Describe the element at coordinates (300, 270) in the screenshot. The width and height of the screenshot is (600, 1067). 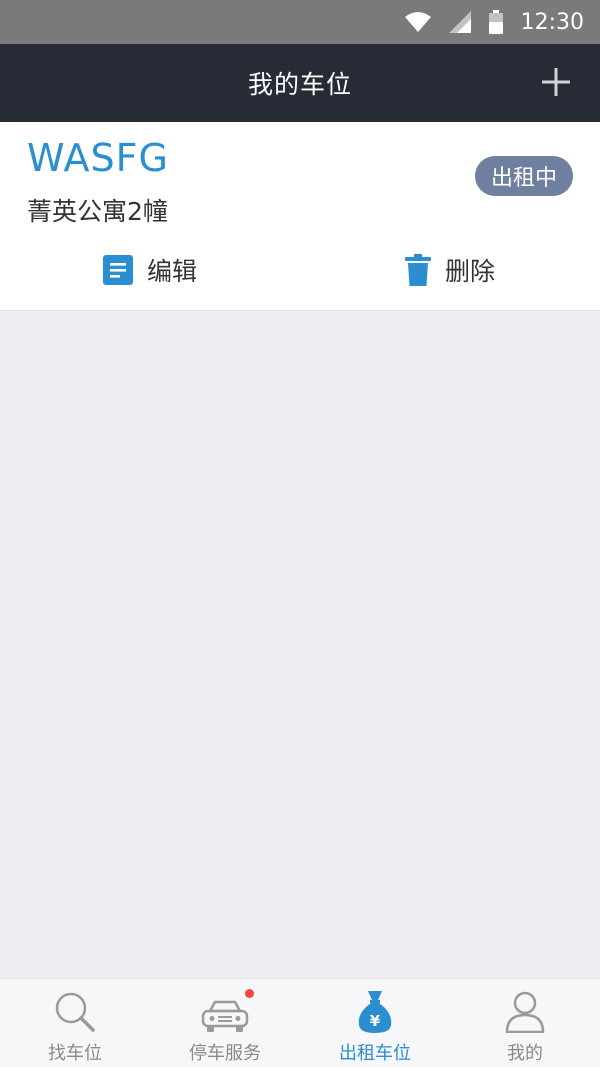
I see `card-actions: 编辑 删除` at that location.